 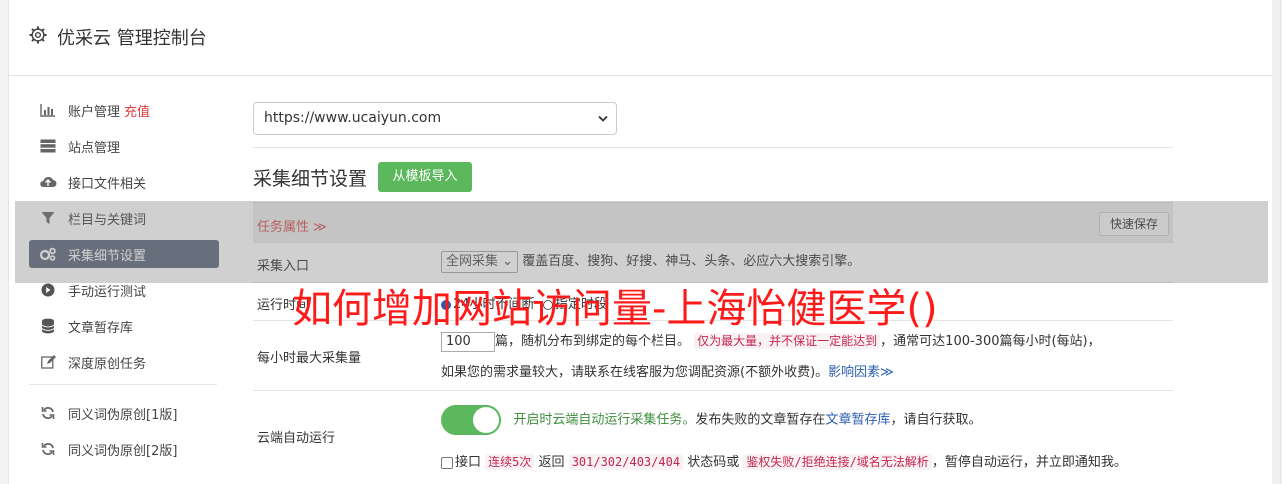 What do you see at coordinates (615, 309) in the screenshot?
I see `watermark-text: 如何增加网站访问量-上海怡健医学()` at bounding box center [615, 309].